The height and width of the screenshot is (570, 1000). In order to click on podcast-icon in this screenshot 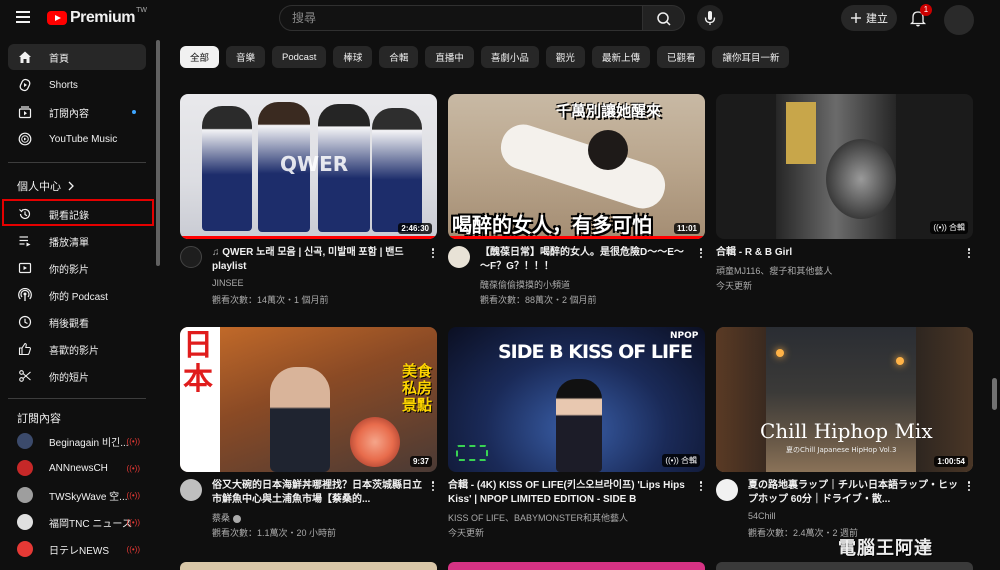, I will do `click(25, 295)`.